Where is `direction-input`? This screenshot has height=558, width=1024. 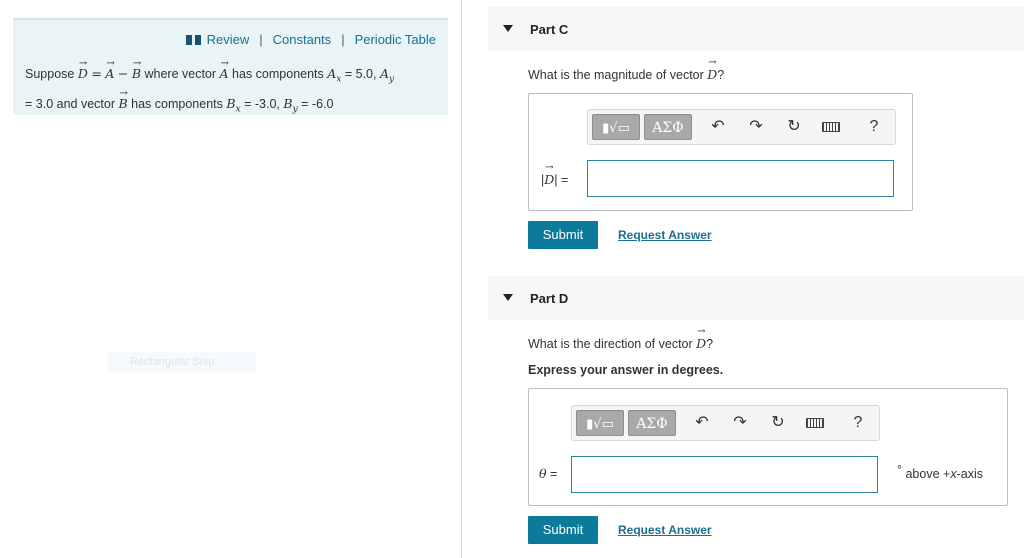 direction-input is located at coordinates (724, 474).